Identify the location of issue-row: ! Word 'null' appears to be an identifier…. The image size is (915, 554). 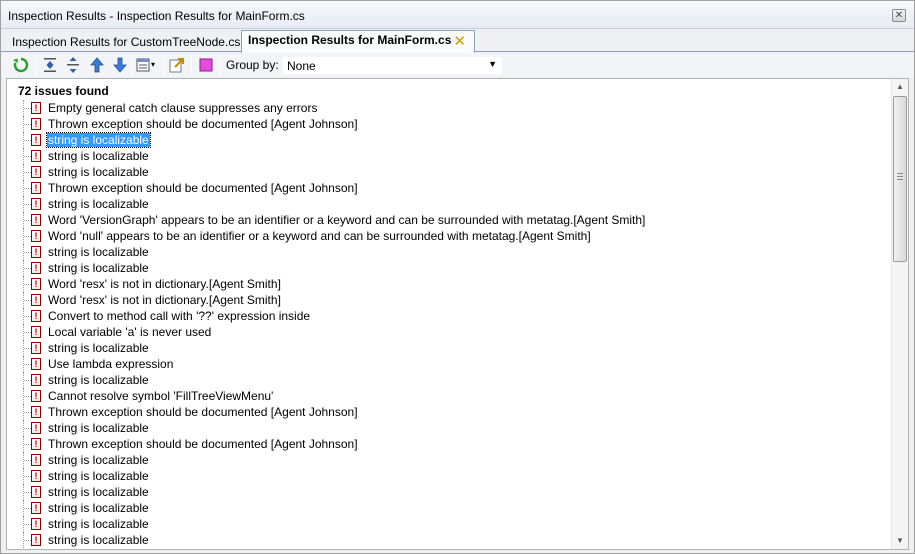
(447, 236).